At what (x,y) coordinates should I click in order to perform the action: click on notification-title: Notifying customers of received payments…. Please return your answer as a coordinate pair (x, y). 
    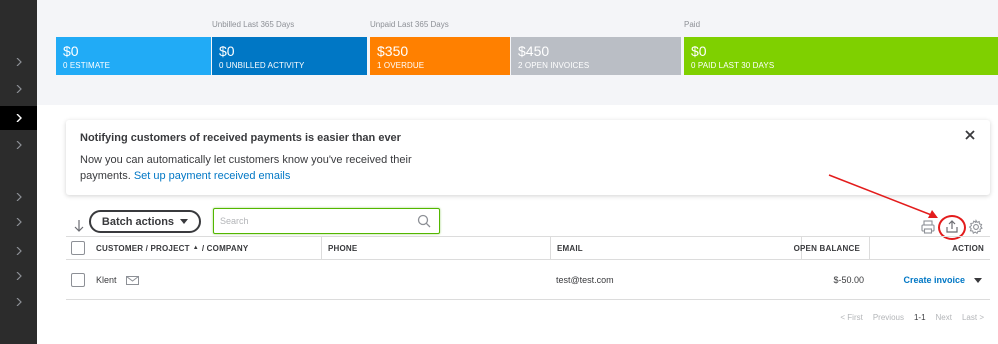
    Looking at the image, I should click on (240, 138).